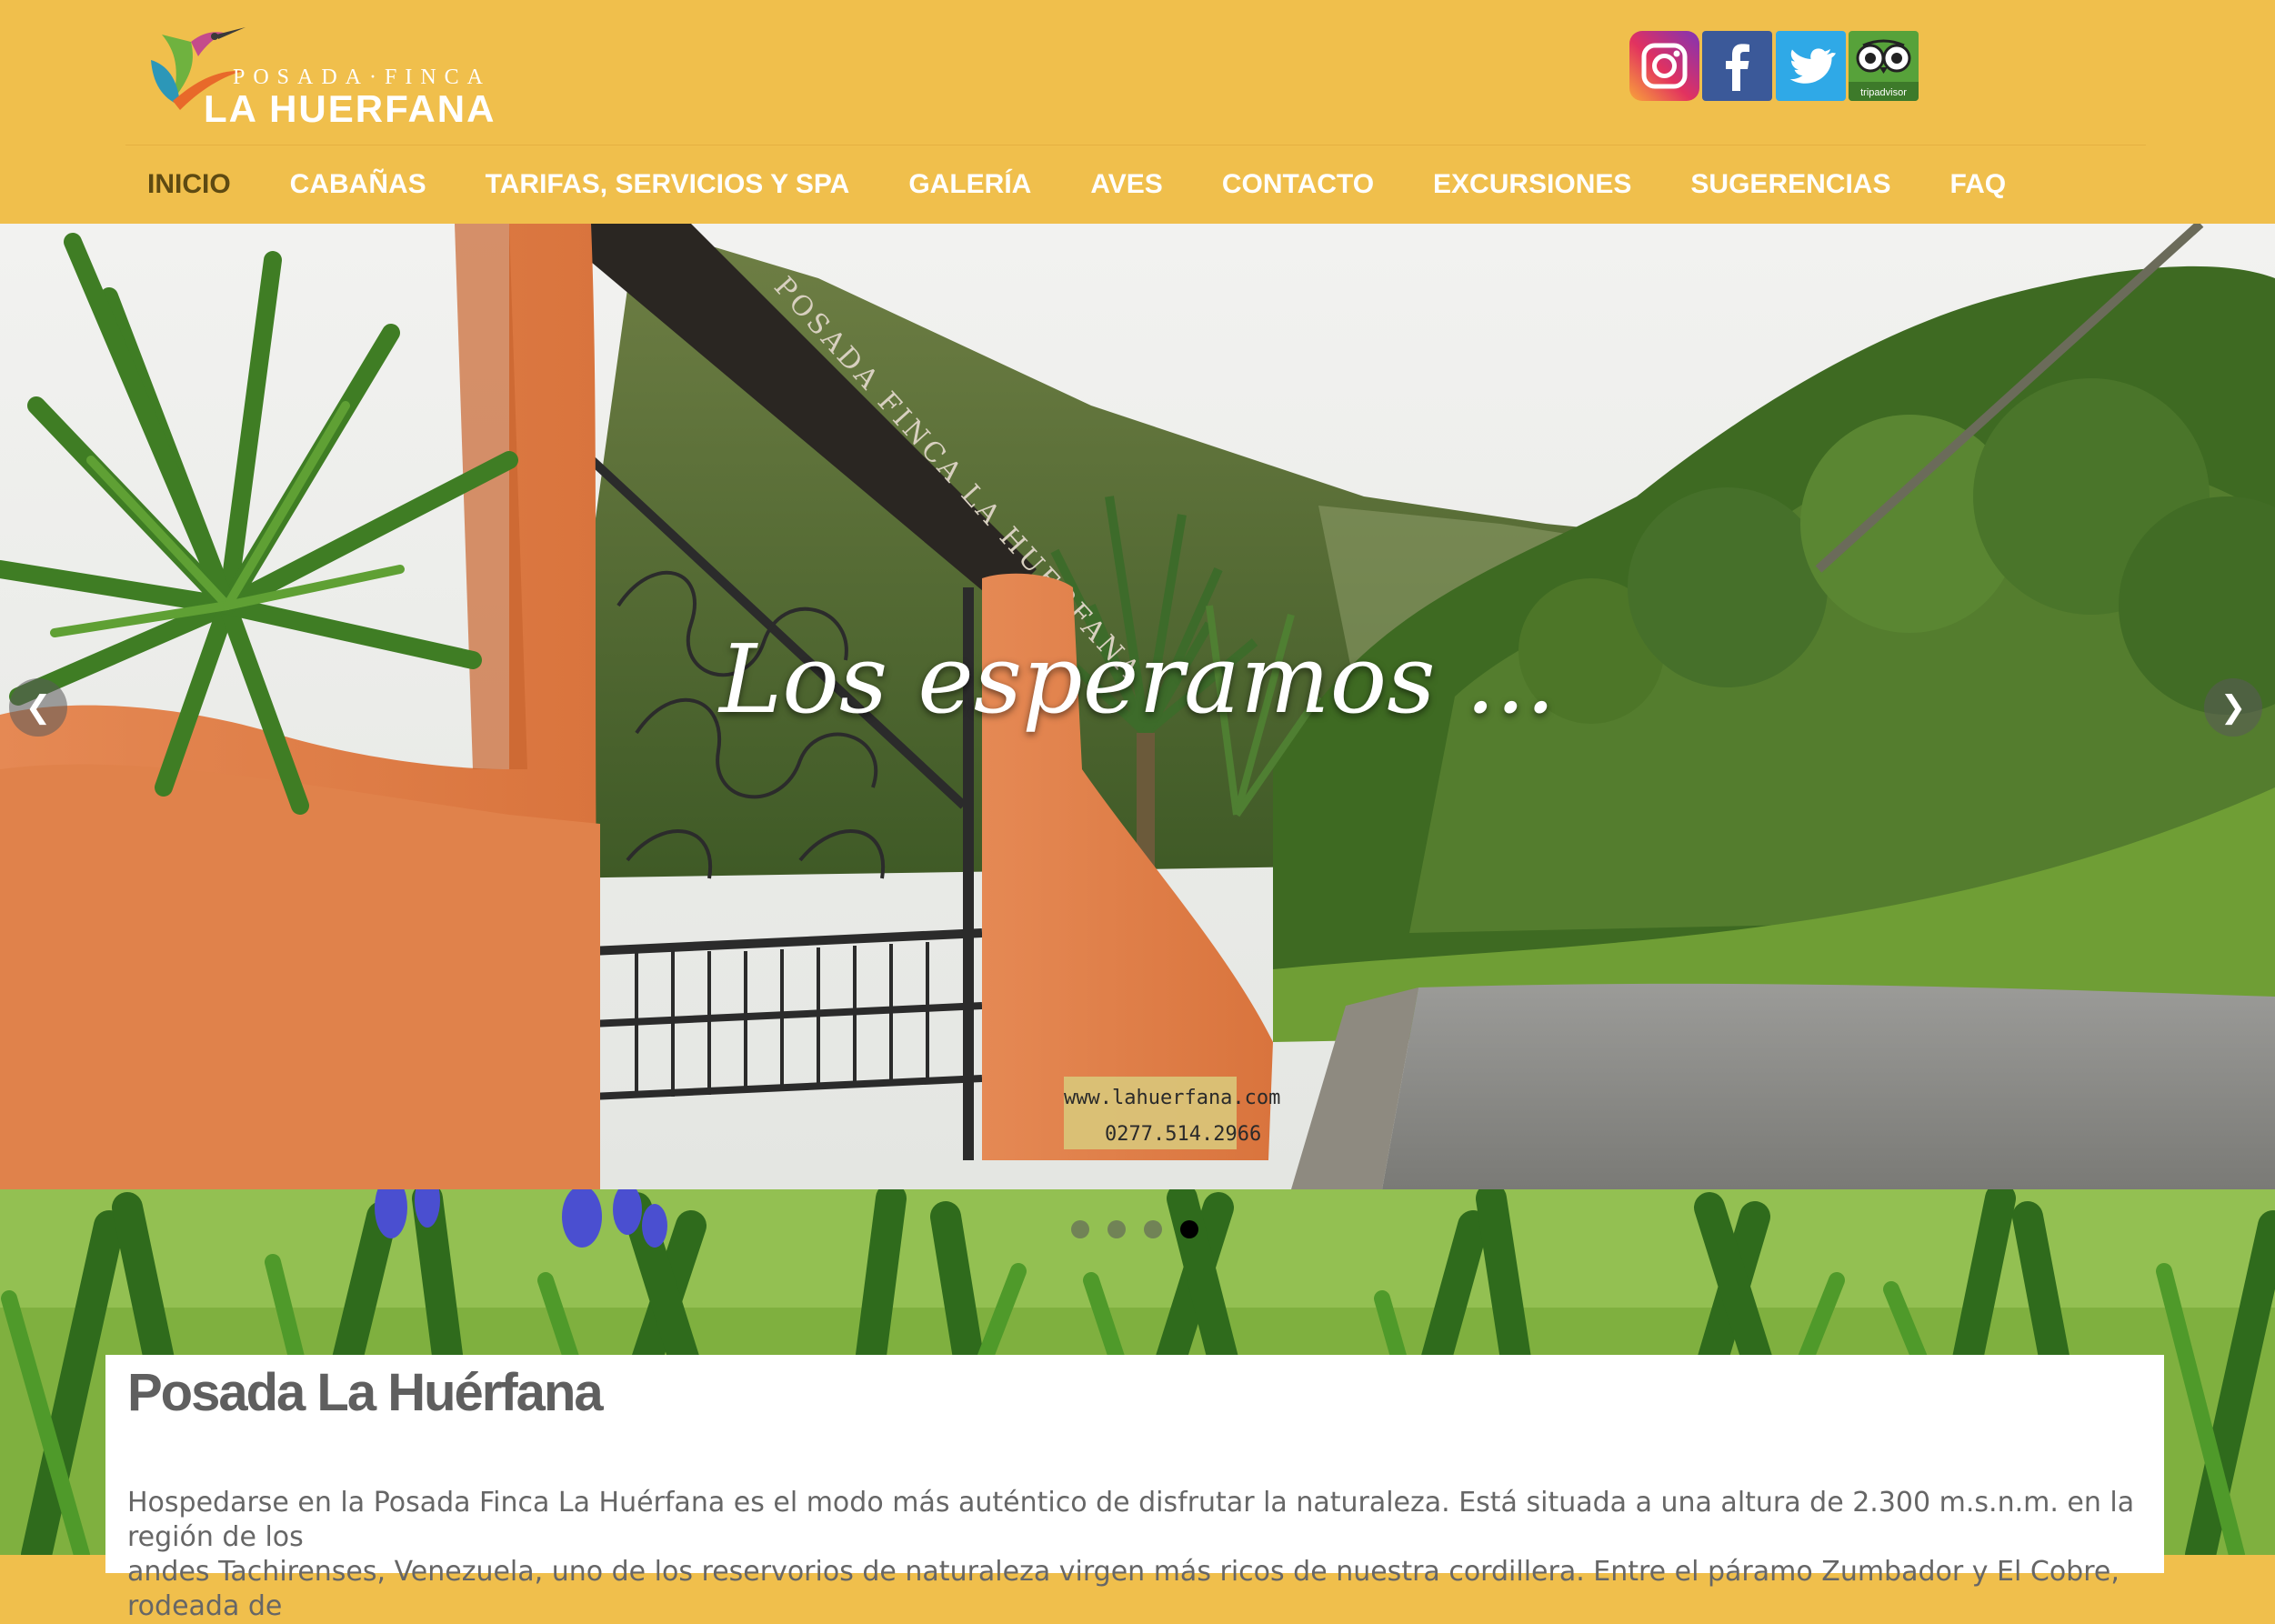  I want to click on logo-subtitle: POSADA·FINCA, so click(362, 77).